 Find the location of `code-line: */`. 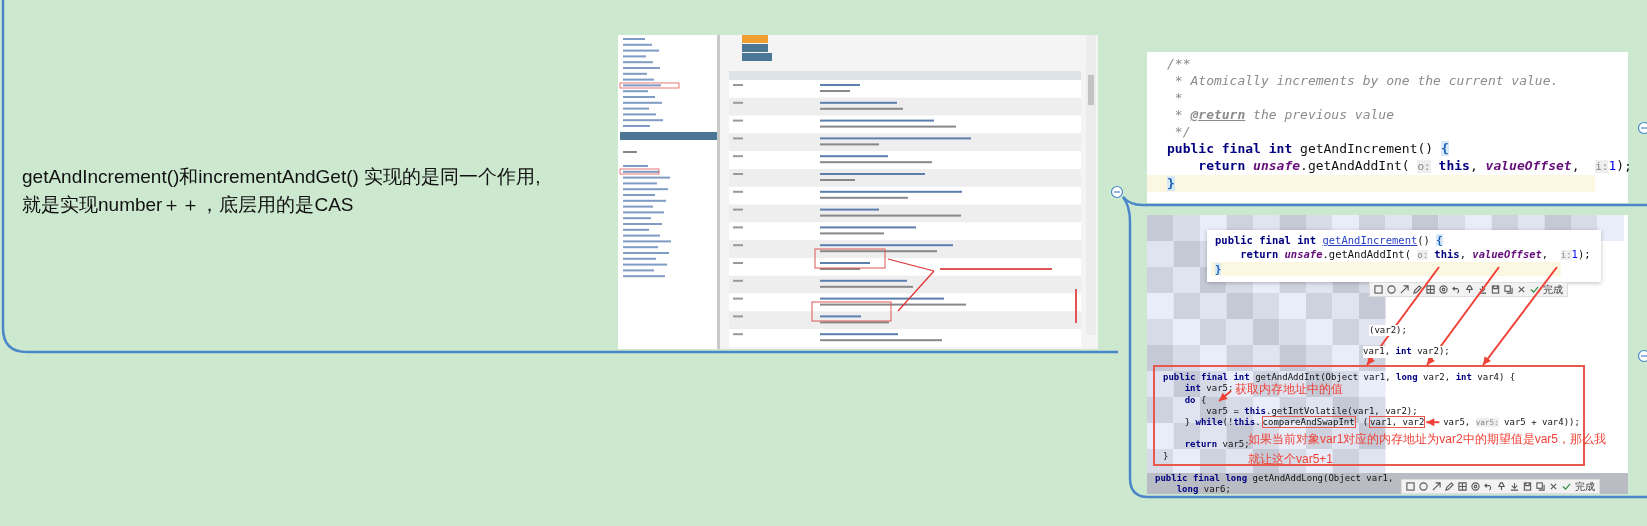

code-line: */ is located at coordinates (1182, 131).